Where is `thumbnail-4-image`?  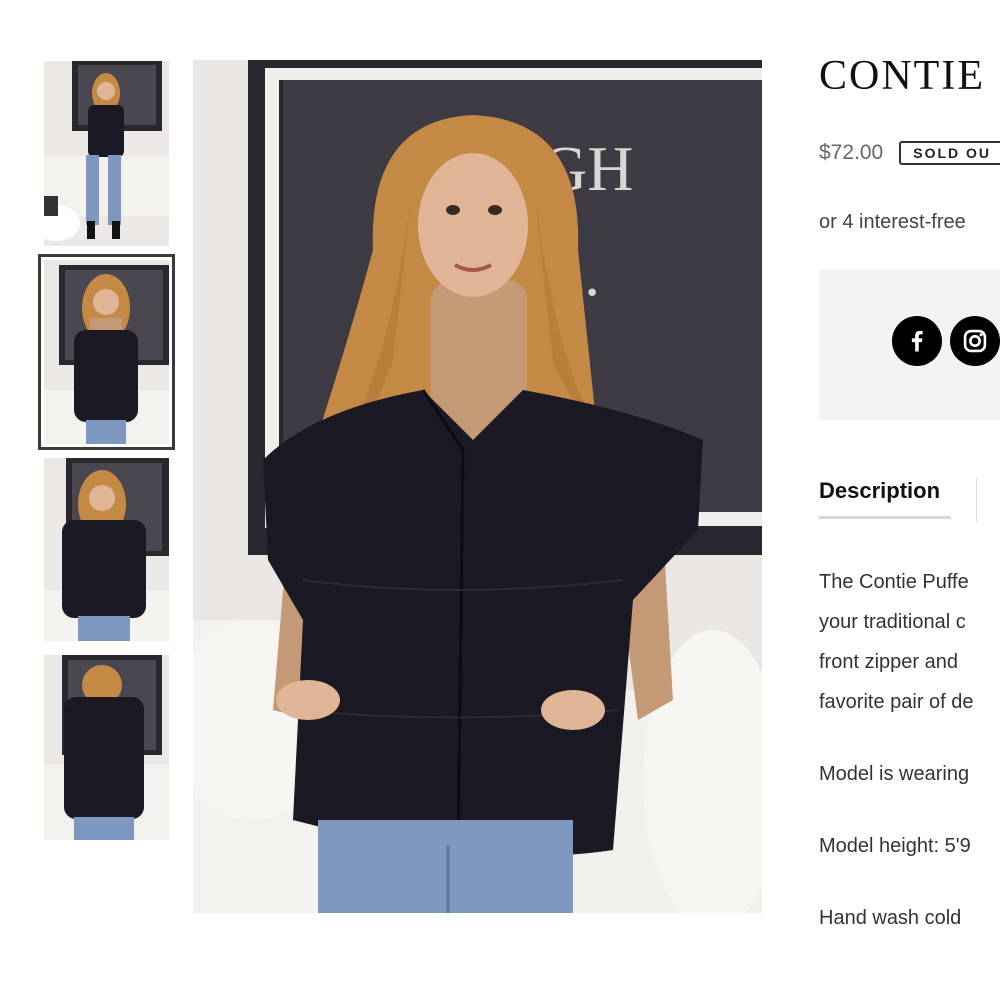 thumbnail-4-image is located at coordinates (106, 747).